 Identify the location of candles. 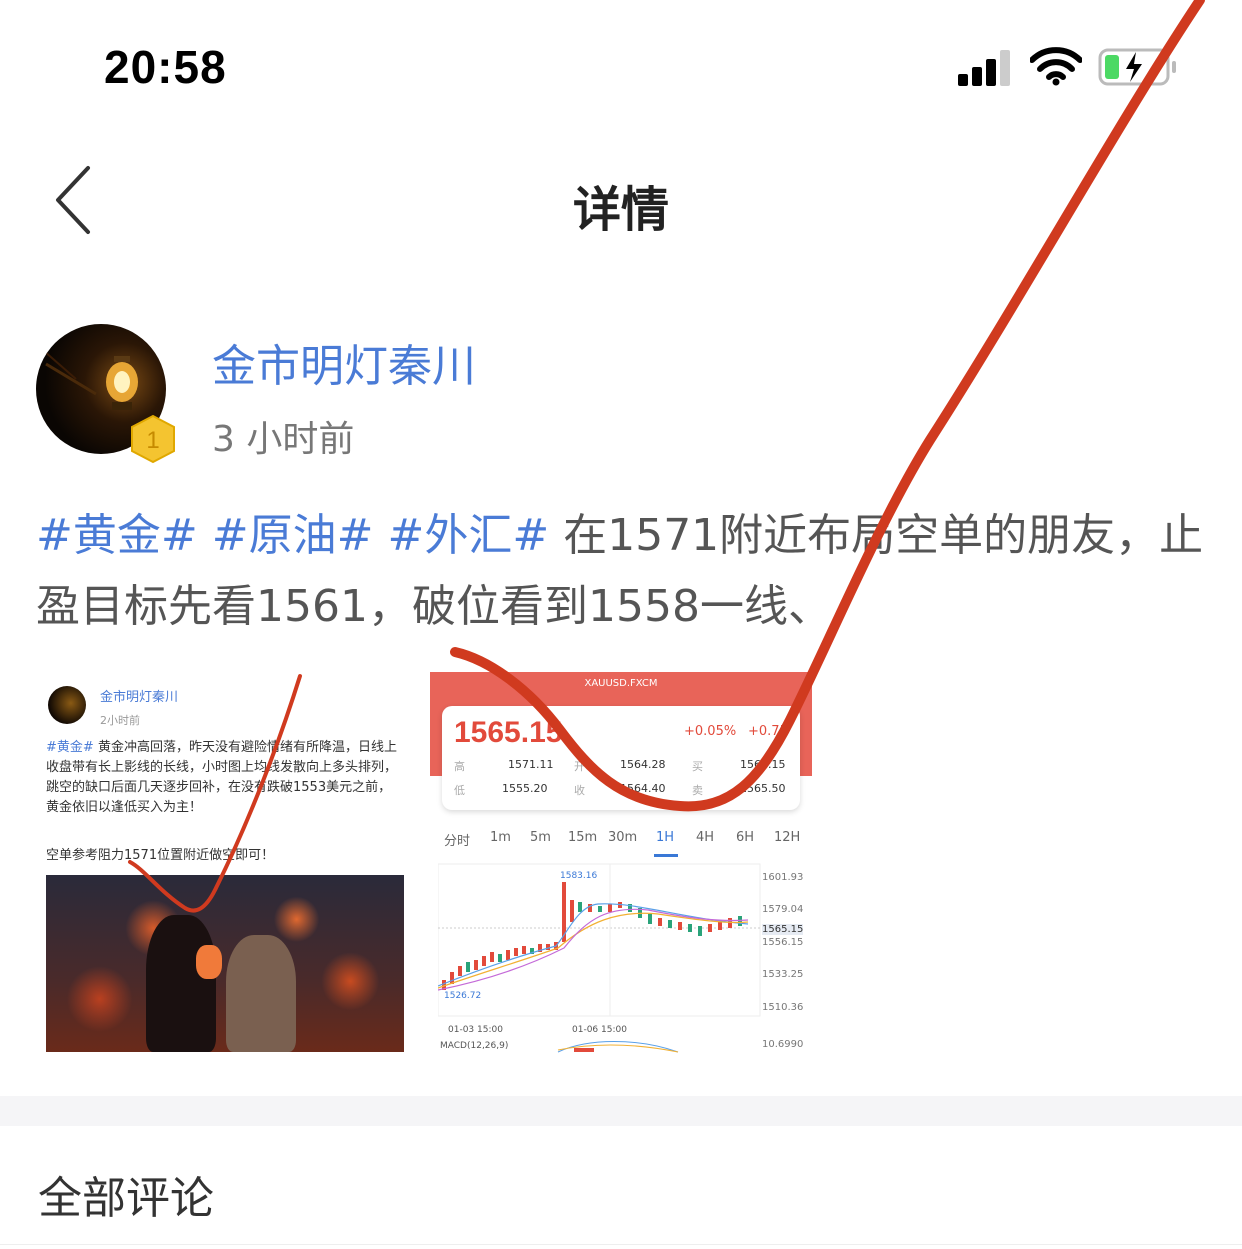
(592, 936).